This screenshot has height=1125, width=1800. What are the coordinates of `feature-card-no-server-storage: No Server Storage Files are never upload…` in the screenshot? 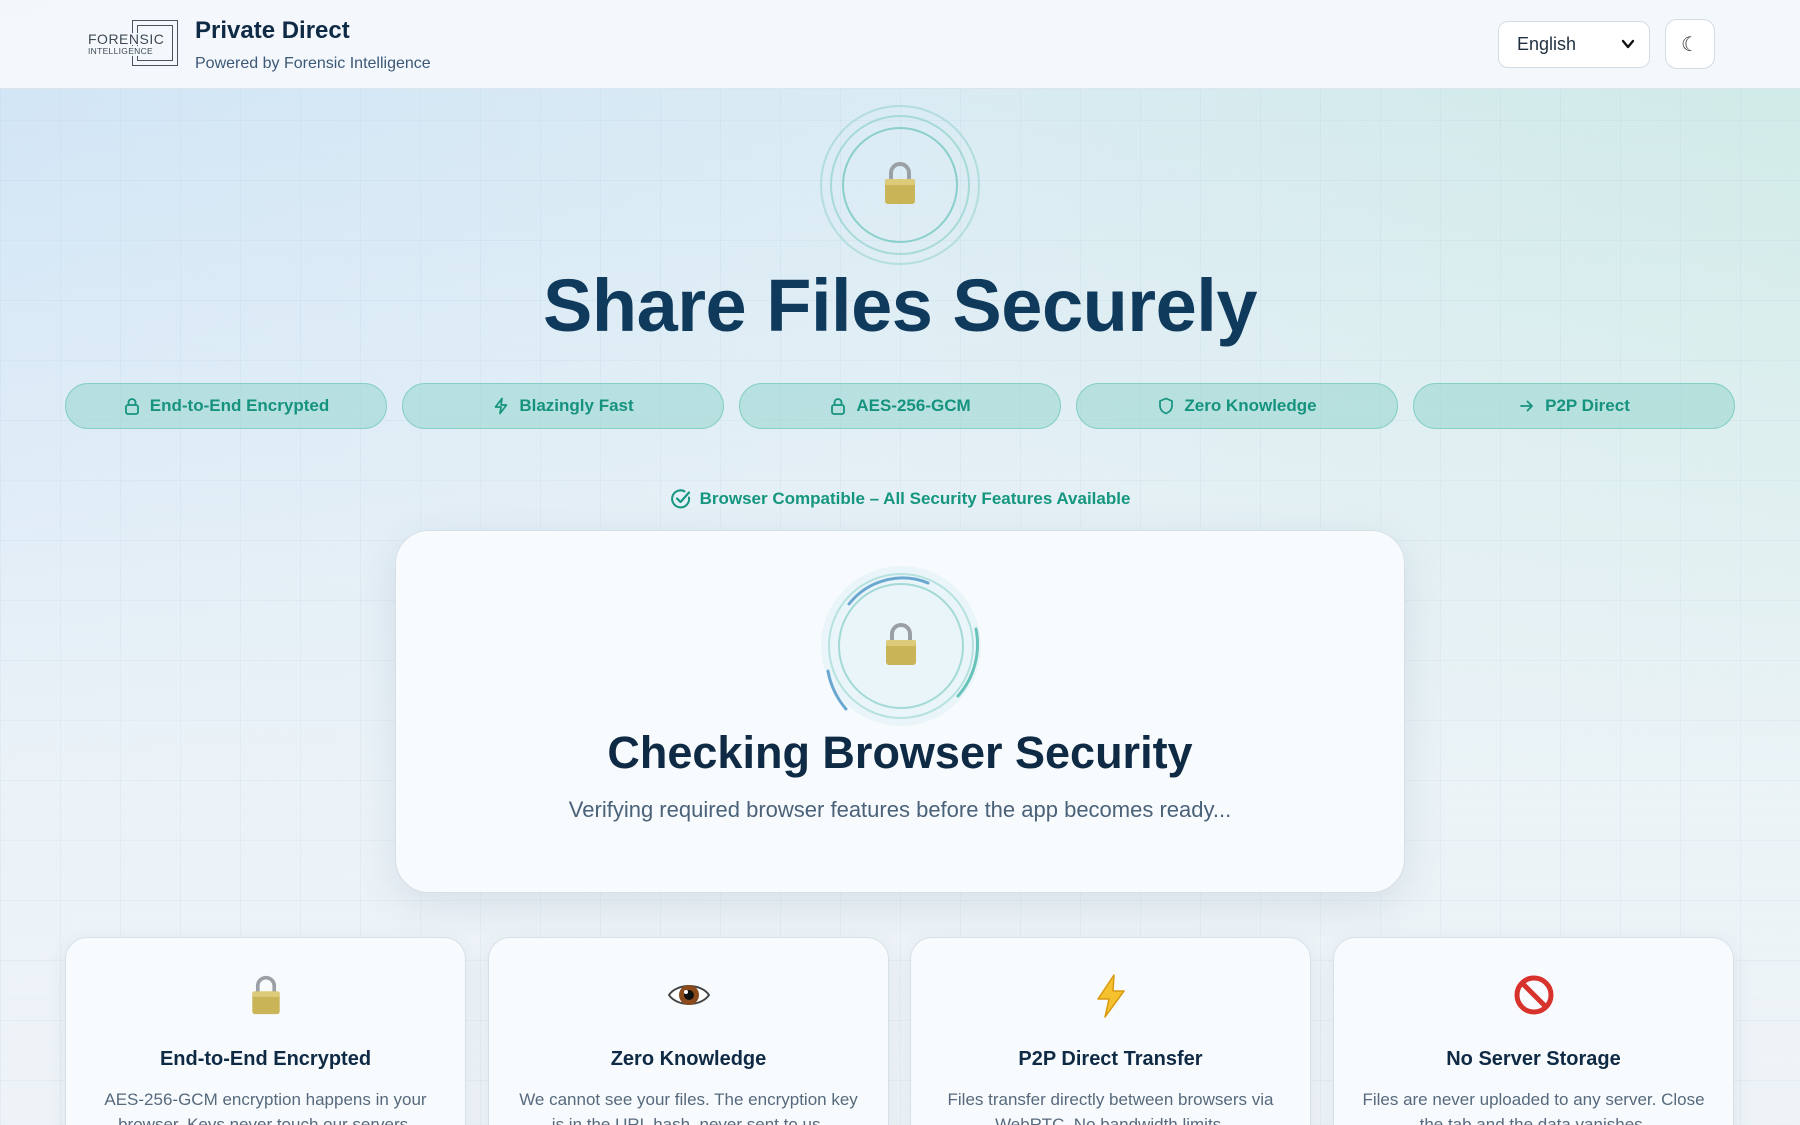 It's located at (1533, 1031).